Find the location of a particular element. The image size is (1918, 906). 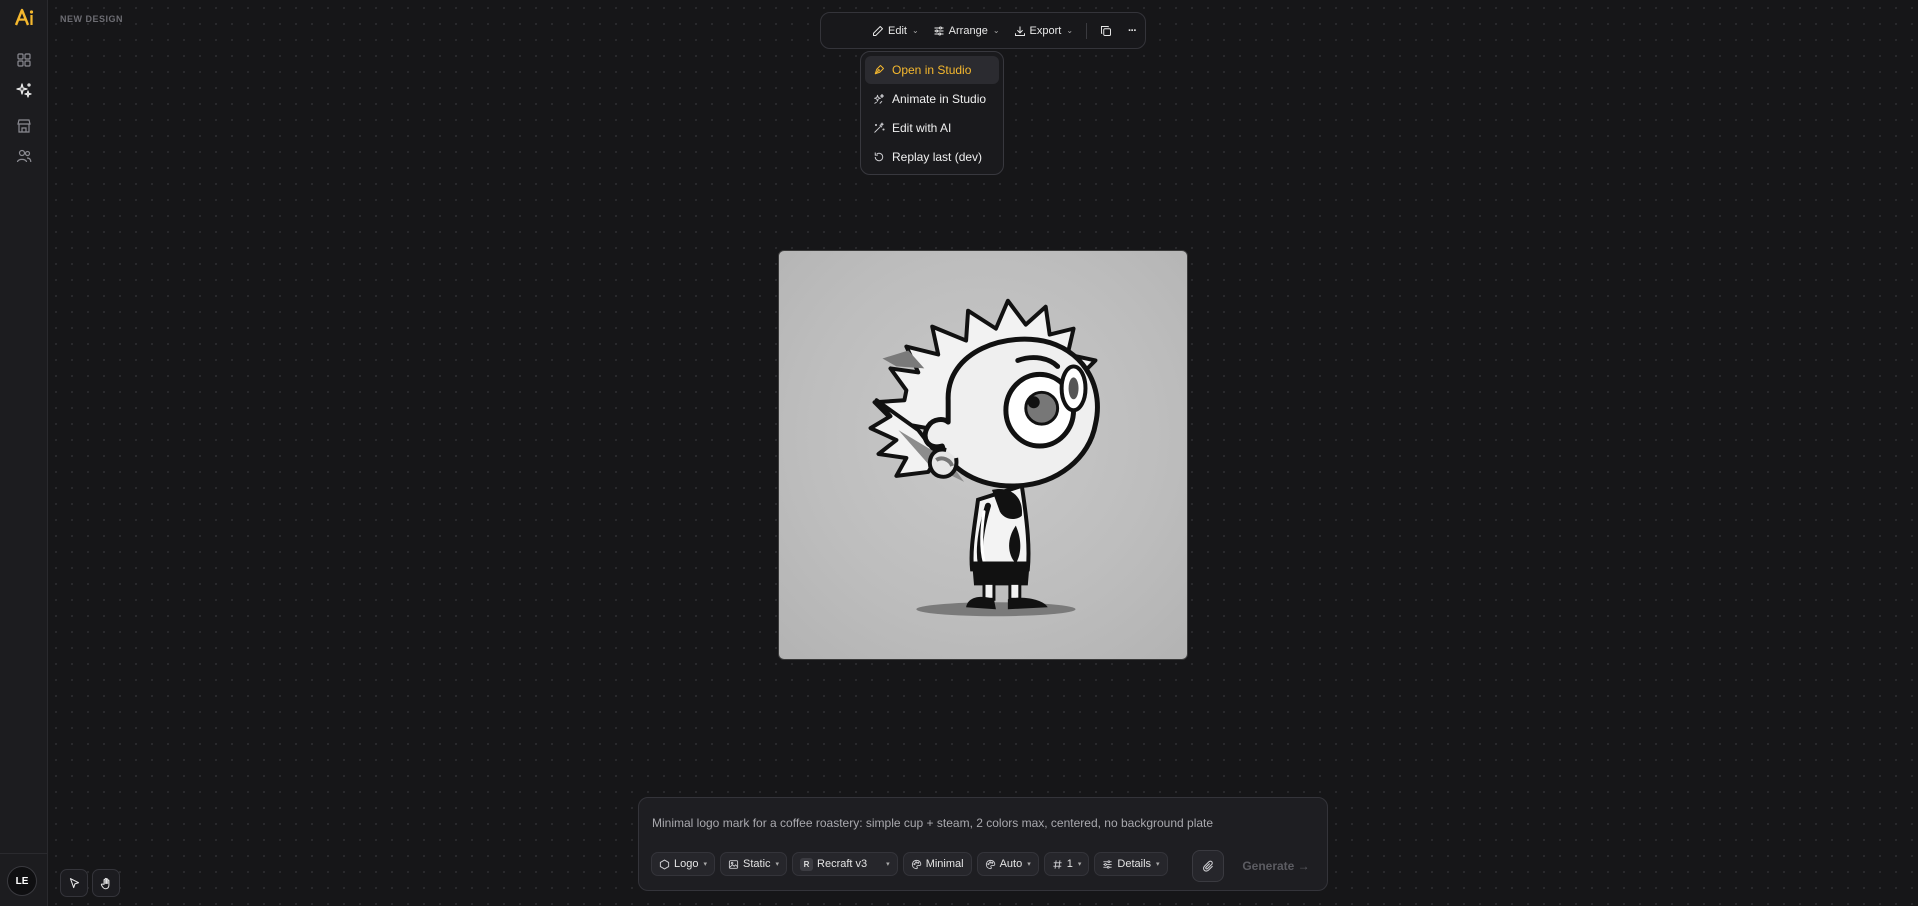

sidebar-divider is located at coordinates (24, 853).